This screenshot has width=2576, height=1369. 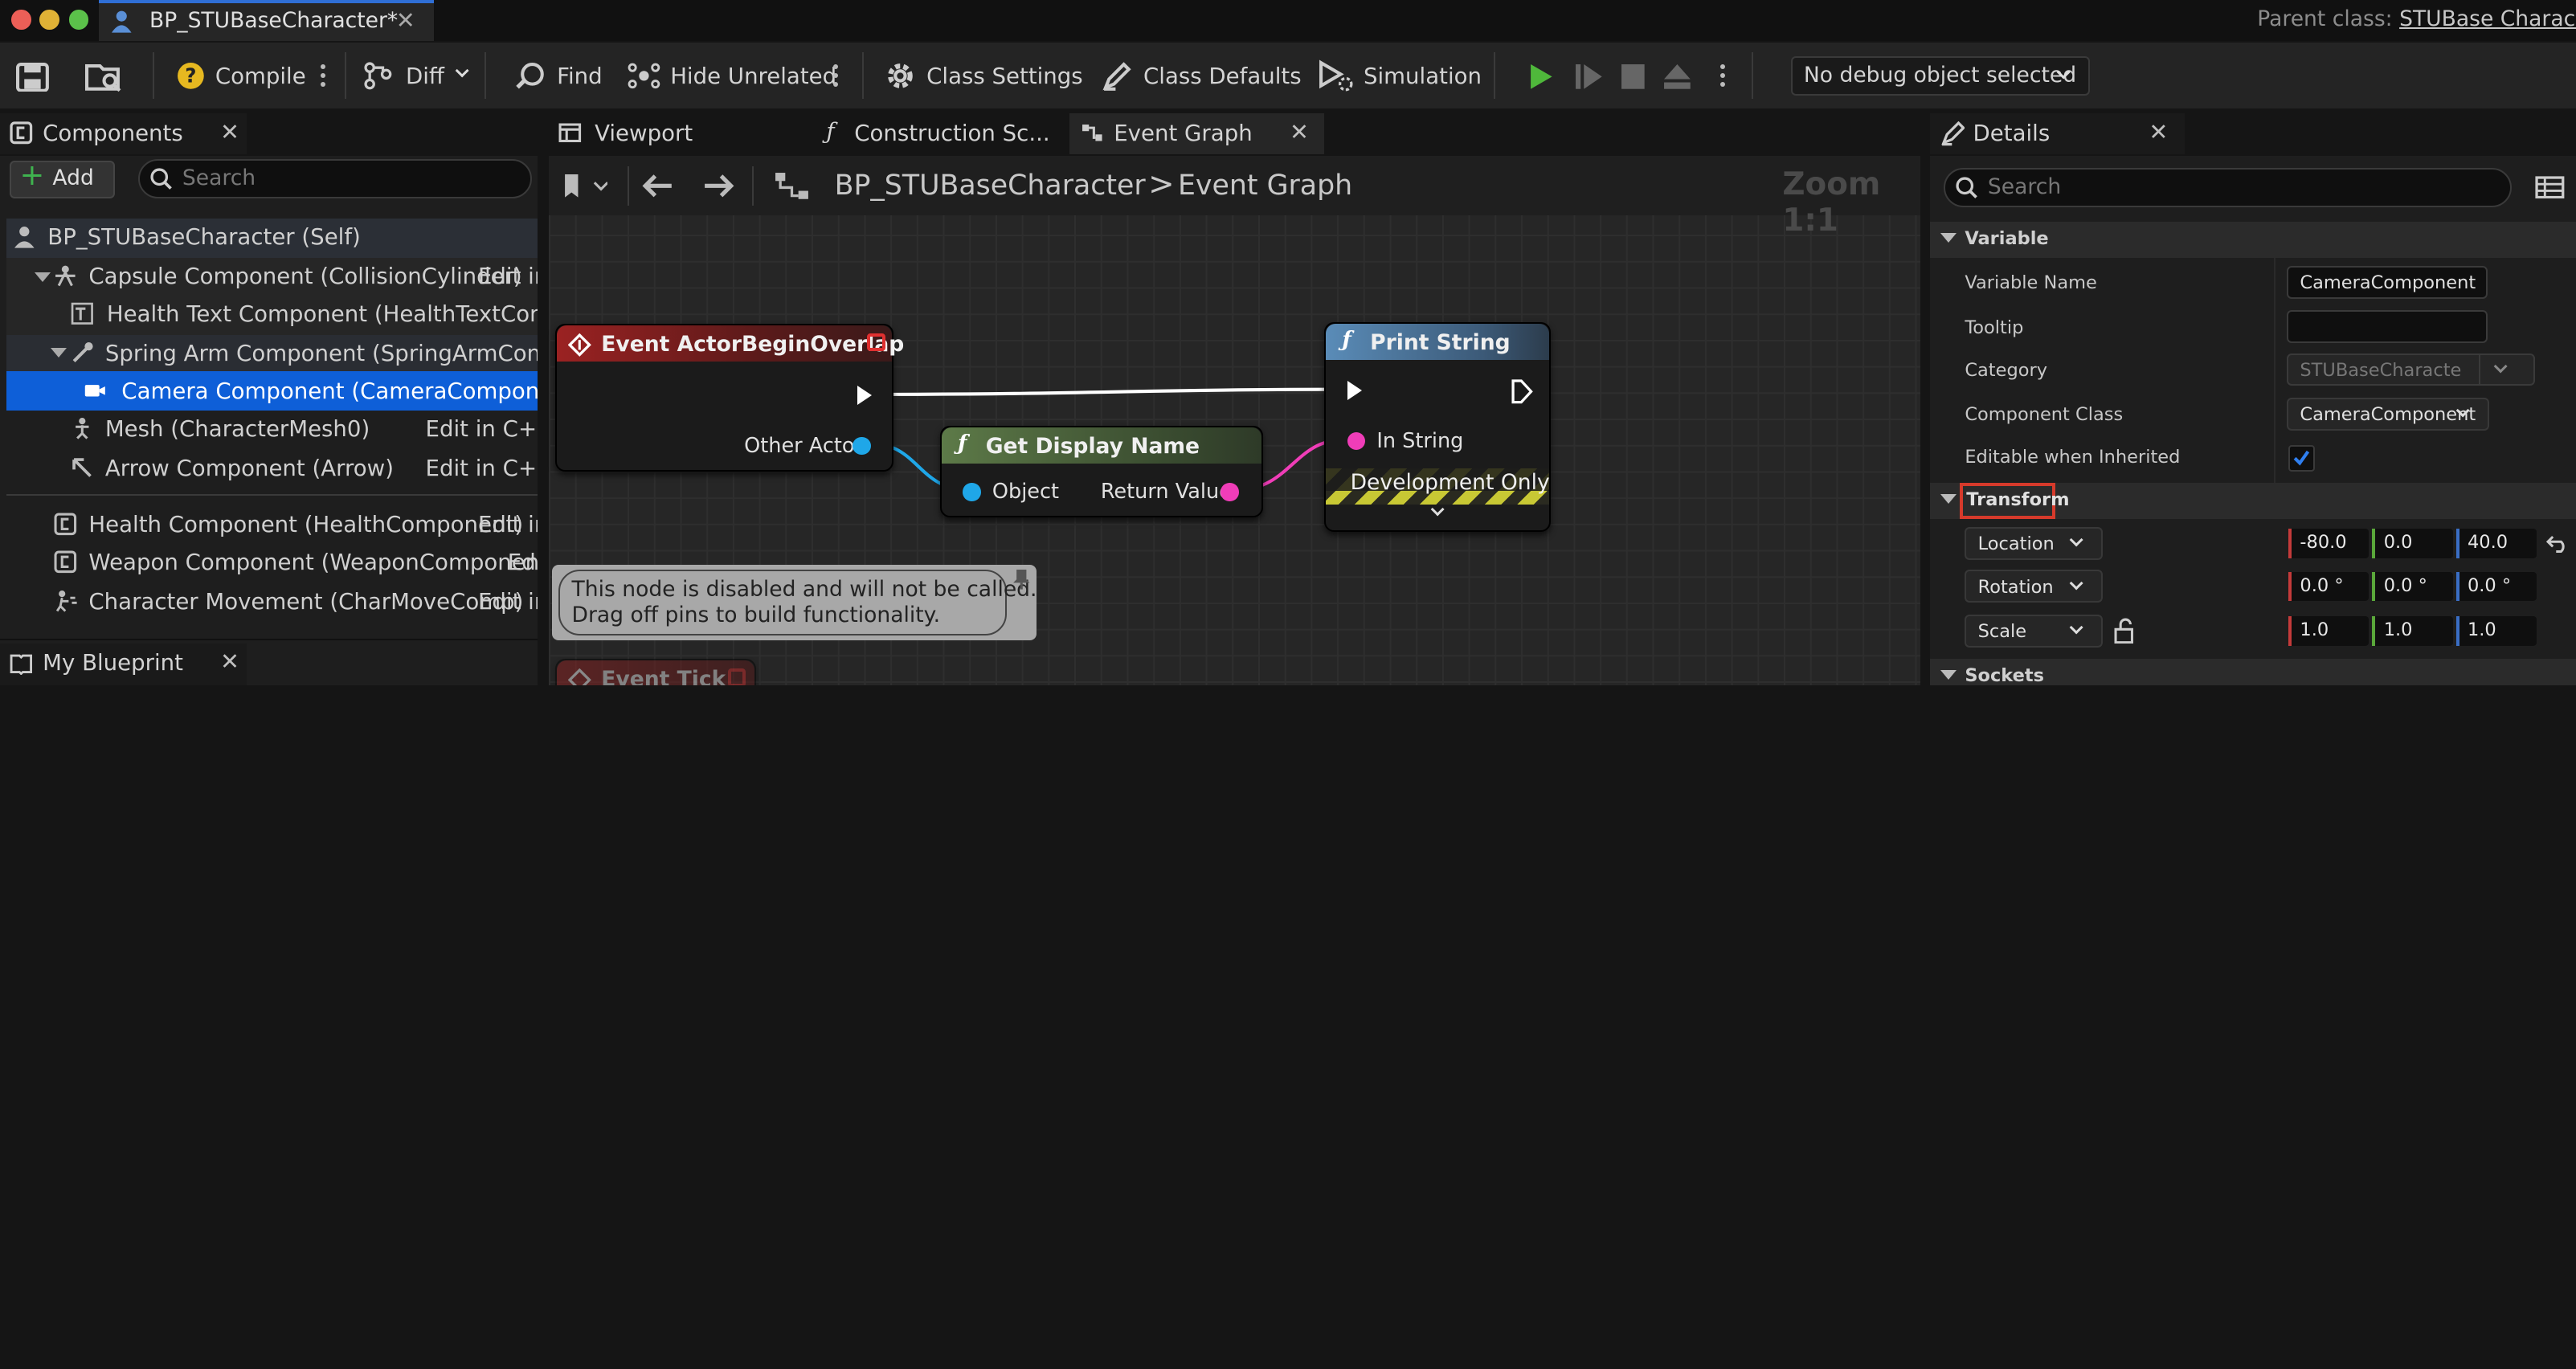 What do you see at coordinates (1022, 579) in the screenshot?
I see `pin-icon` at bounding box center [1022, 579].